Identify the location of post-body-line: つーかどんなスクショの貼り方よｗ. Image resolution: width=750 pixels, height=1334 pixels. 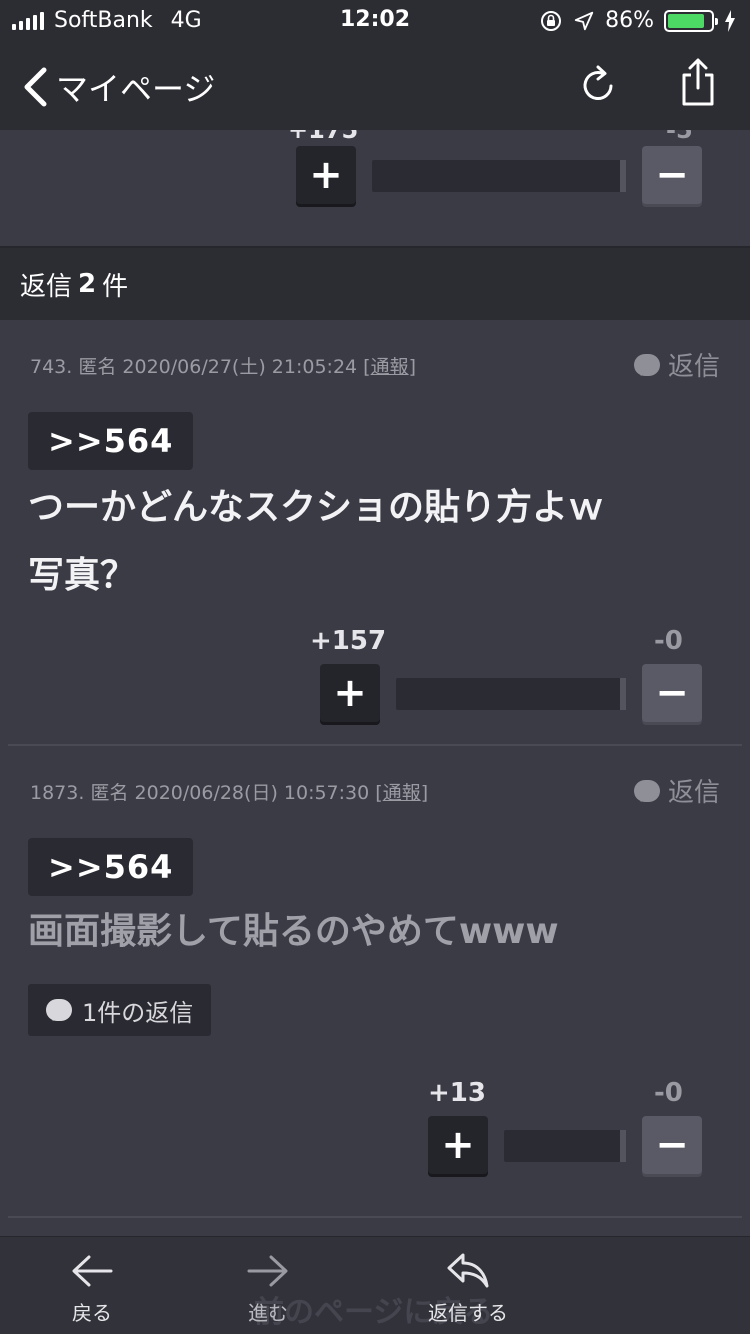
(316, 507).